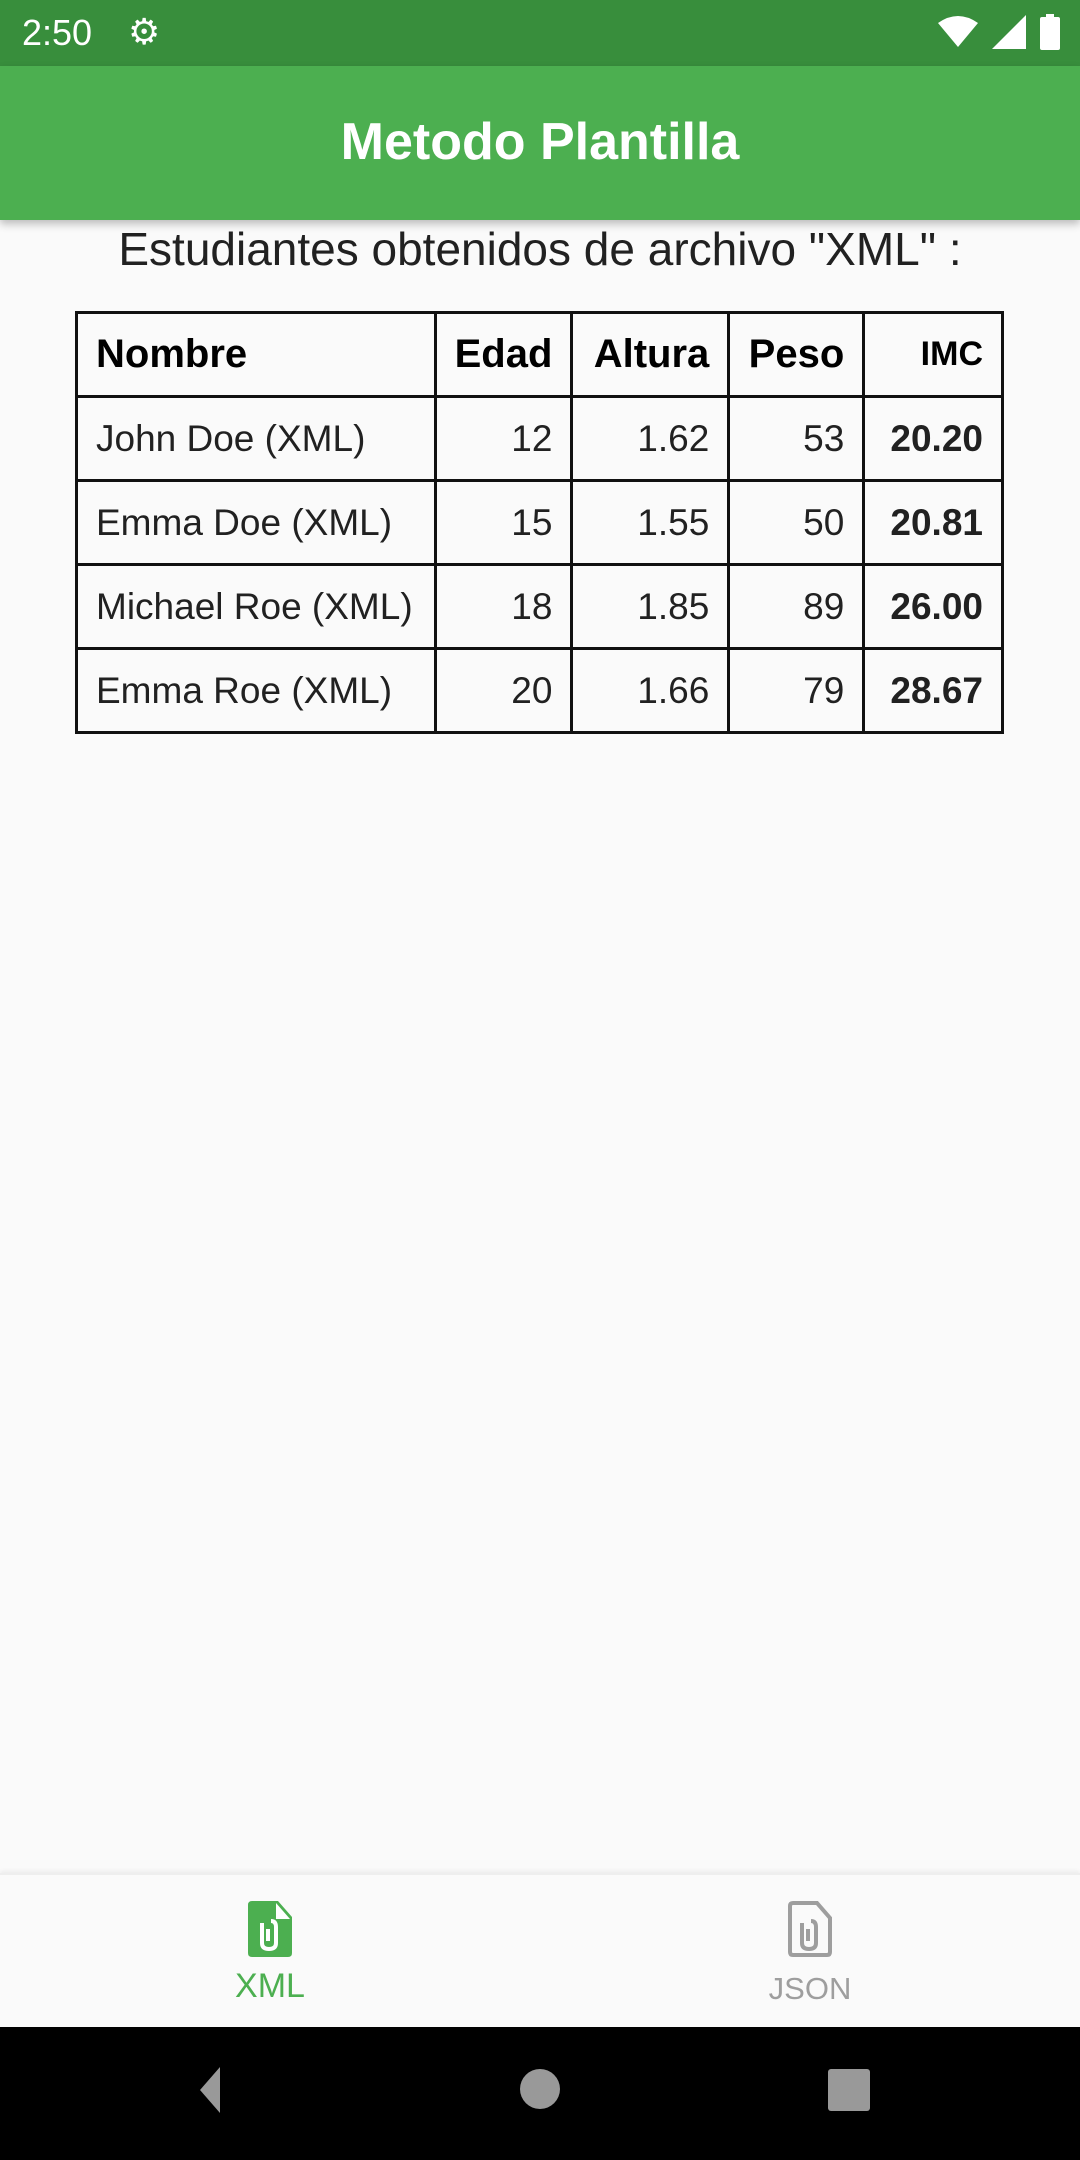 The height and width of the screenshot is (2160, 1080). I want to click on bottom-navigation: XML JSON, so click(540, 1951).